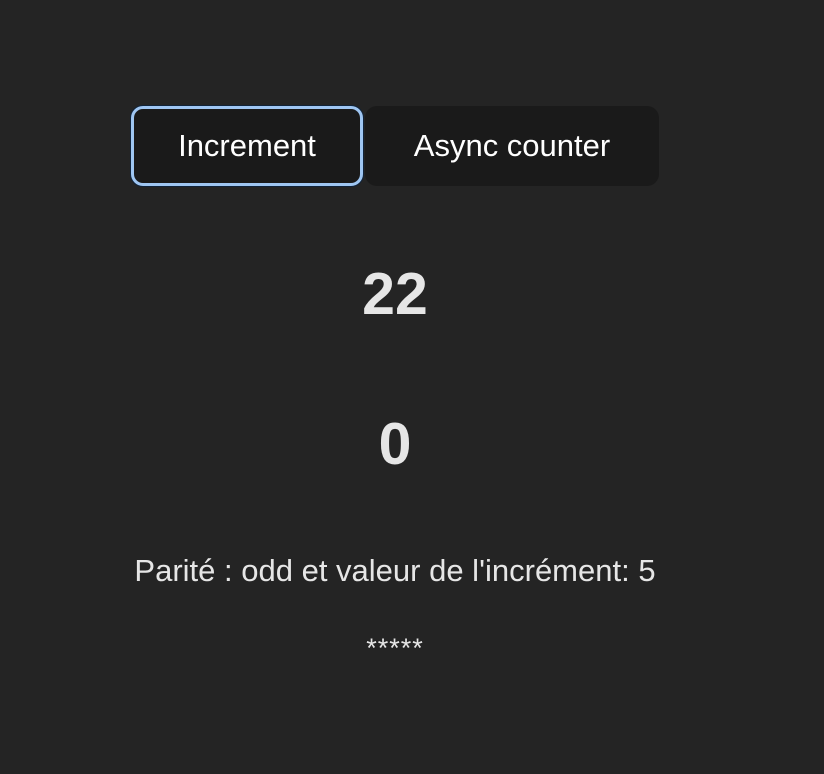 The image size is (824, 774). Describe the element at coordinates (247, 146) in the screenshot. I see `increment-button: Increment` at that location.